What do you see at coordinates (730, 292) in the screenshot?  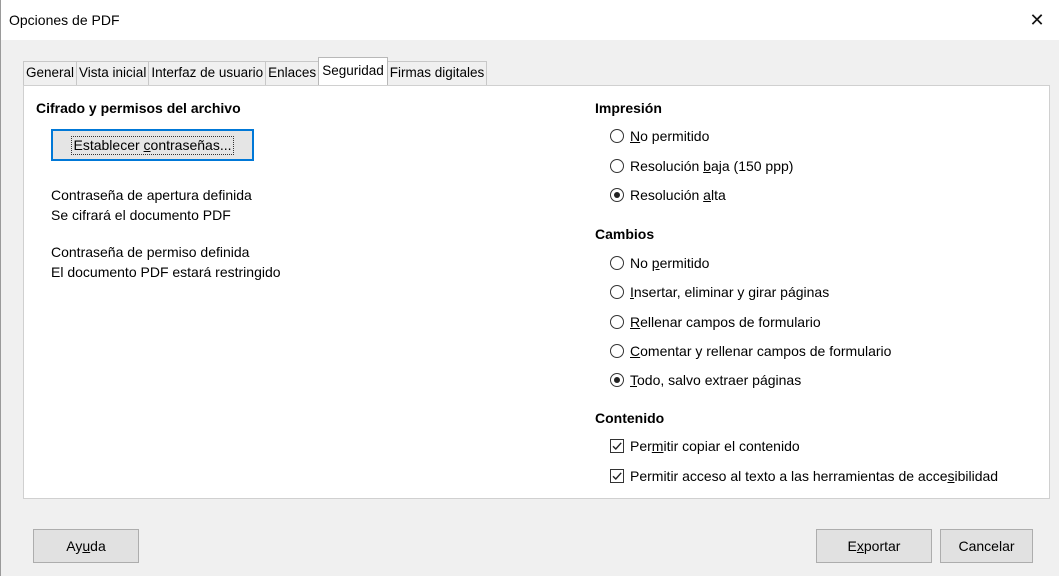 I see `option-label: Insertar, eliminar y girar páginas` at bounding box center [730, 292].